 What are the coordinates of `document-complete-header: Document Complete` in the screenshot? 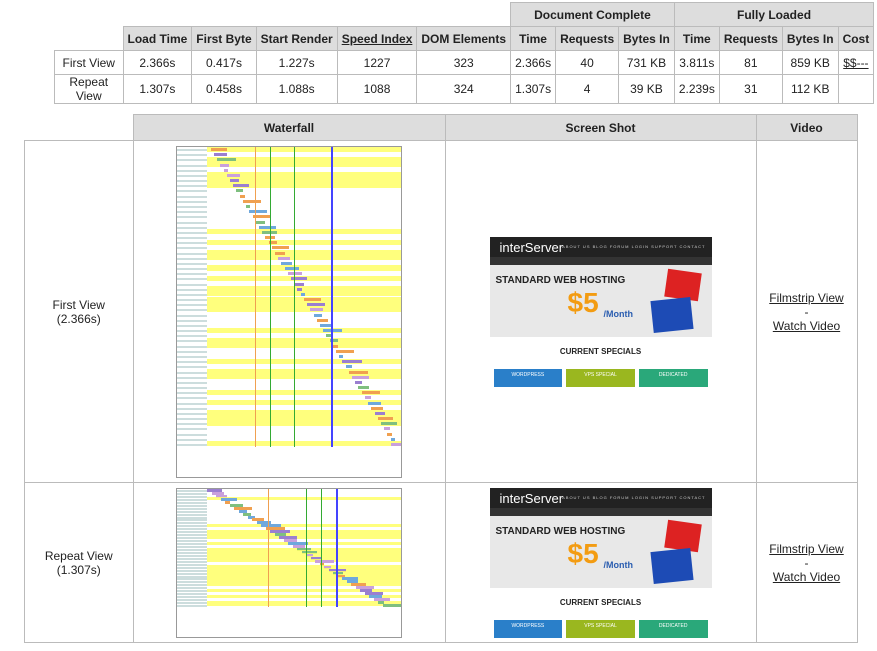 It's located at (592, 14).